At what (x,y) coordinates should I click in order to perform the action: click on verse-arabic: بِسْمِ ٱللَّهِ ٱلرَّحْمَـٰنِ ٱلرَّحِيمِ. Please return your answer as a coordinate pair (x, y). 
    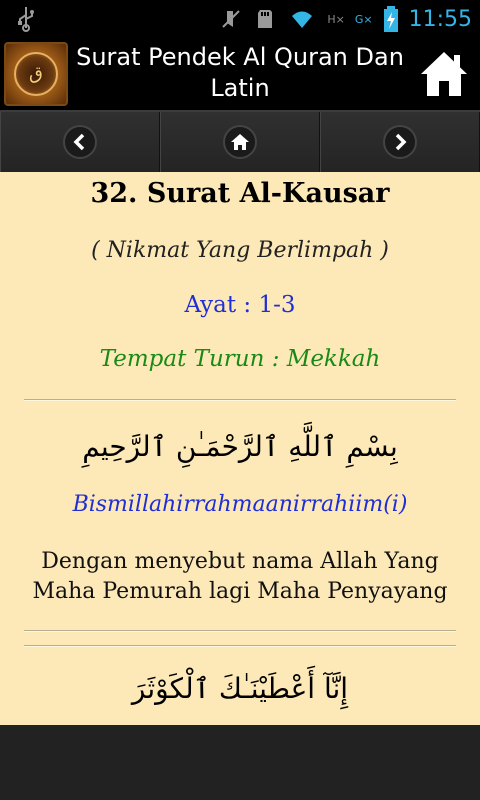
    Looking at the image, I should click on (240, 446).